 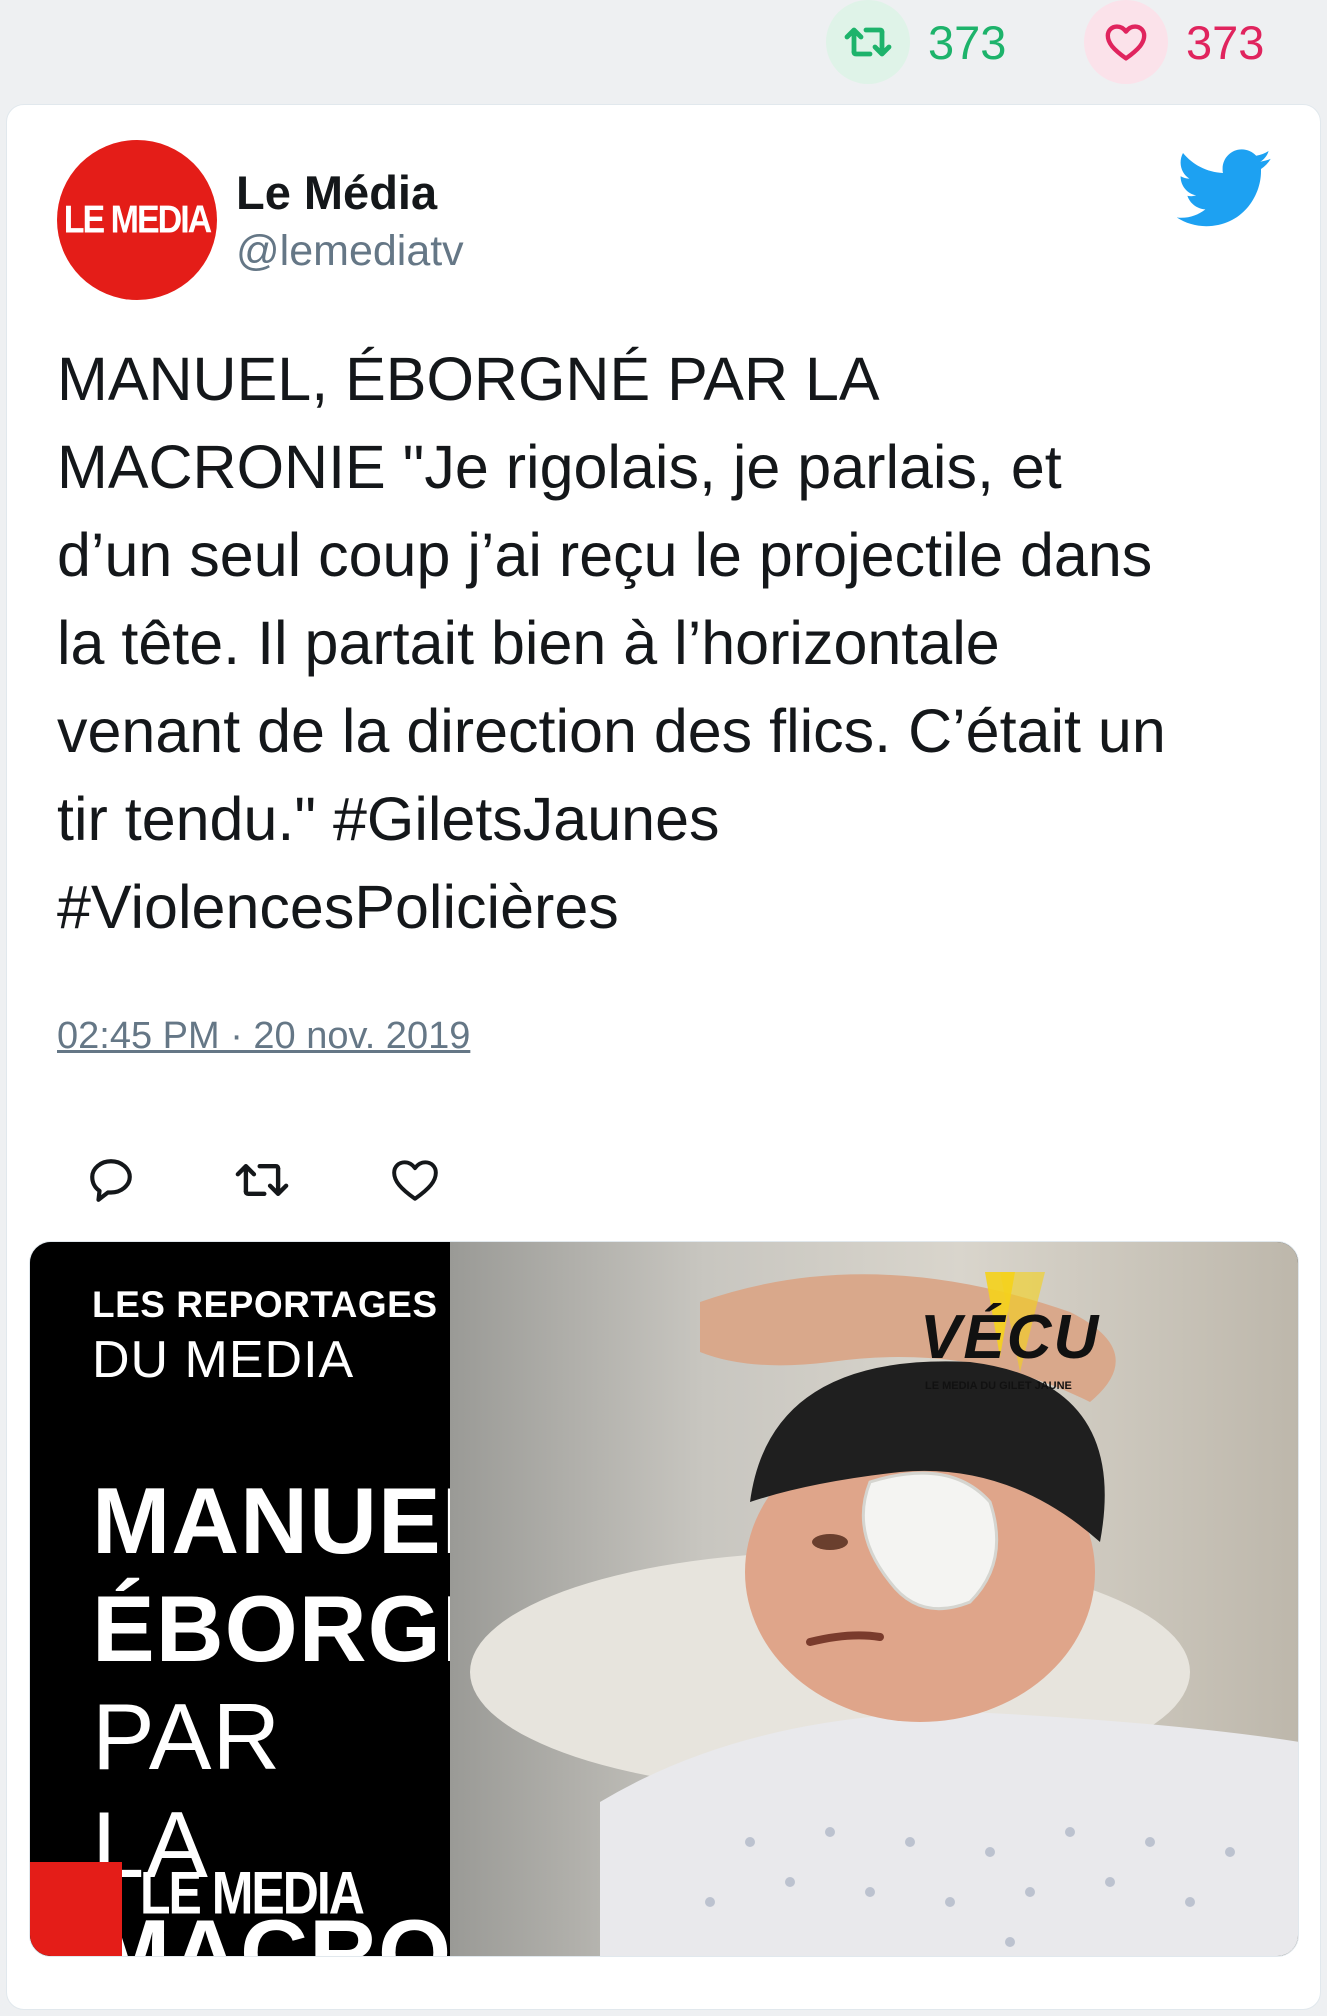 I want to click on media-series-line1: LES REPORTAGES, so click(x=265, y=1304).